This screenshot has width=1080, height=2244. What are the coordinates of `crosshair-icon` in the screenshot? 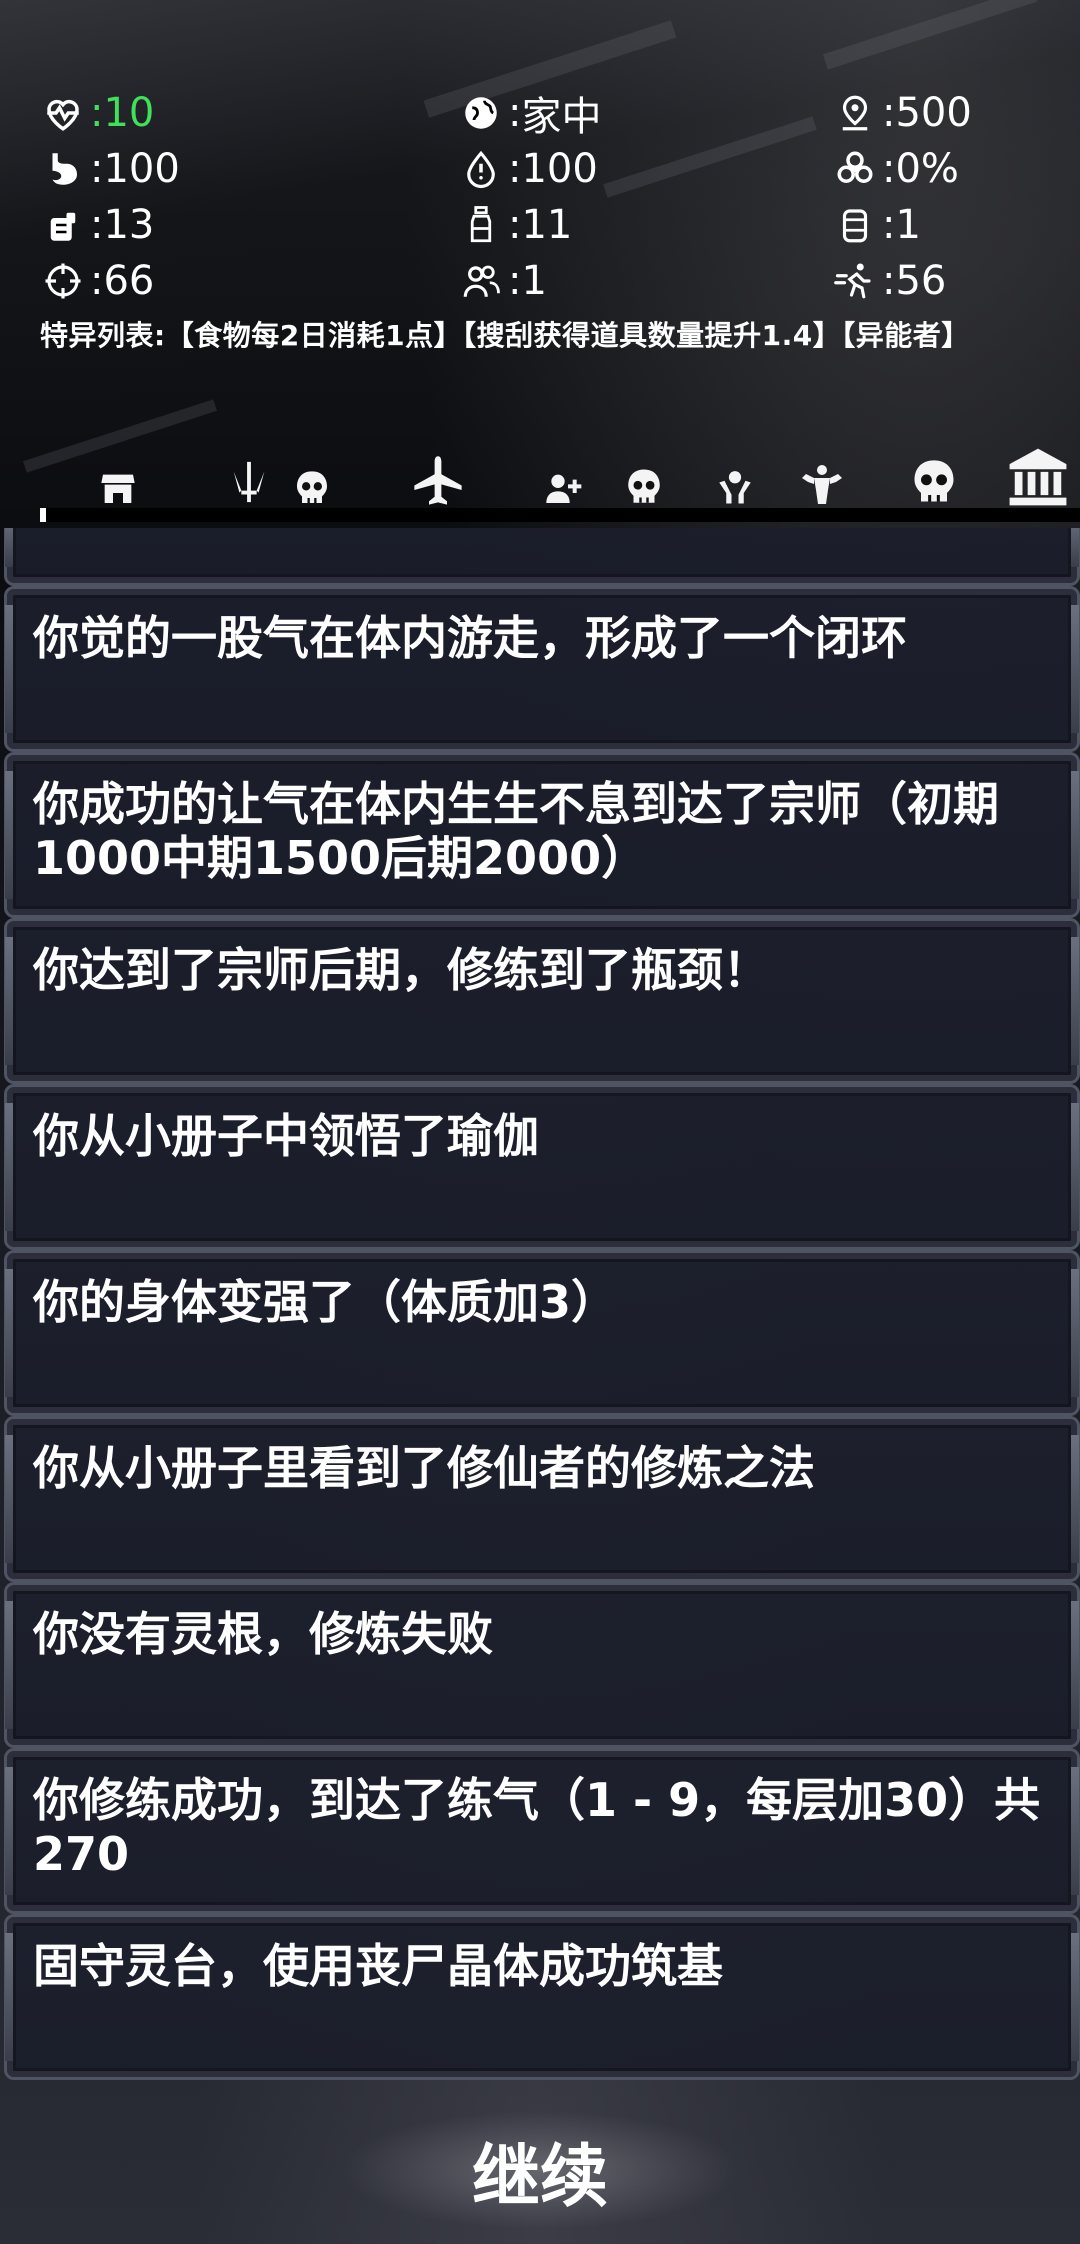 It's located at (63, 281).